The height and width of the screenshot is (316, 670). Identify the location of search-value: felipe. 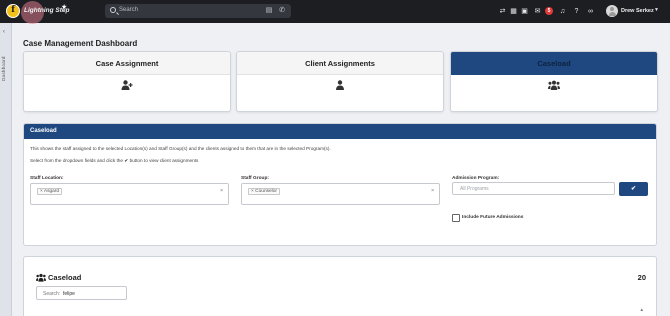
(69, 294).